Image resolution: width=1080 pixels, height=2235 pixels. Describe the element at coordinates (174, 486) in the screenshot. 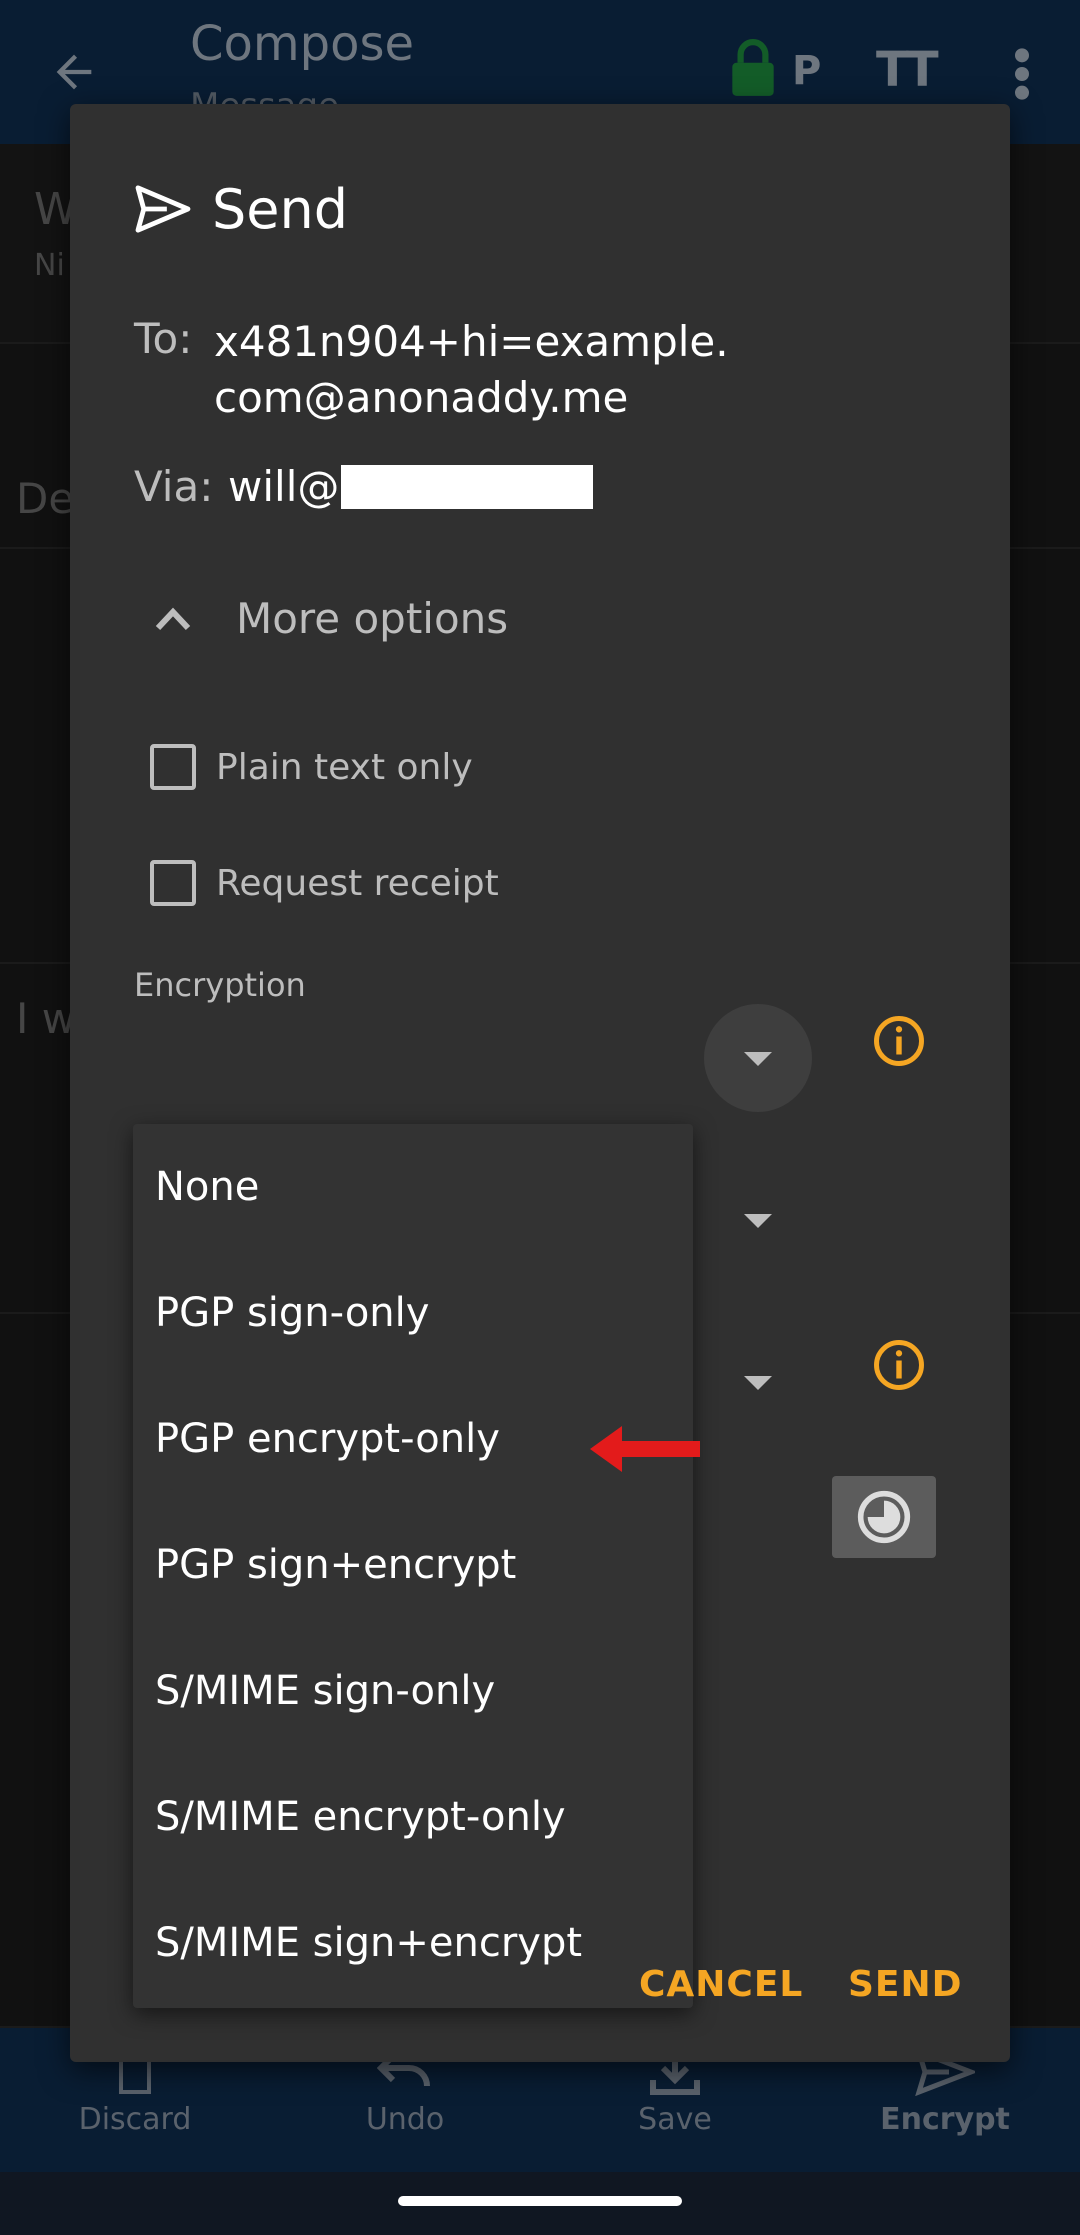

I see `via-label: Via:` at that location.